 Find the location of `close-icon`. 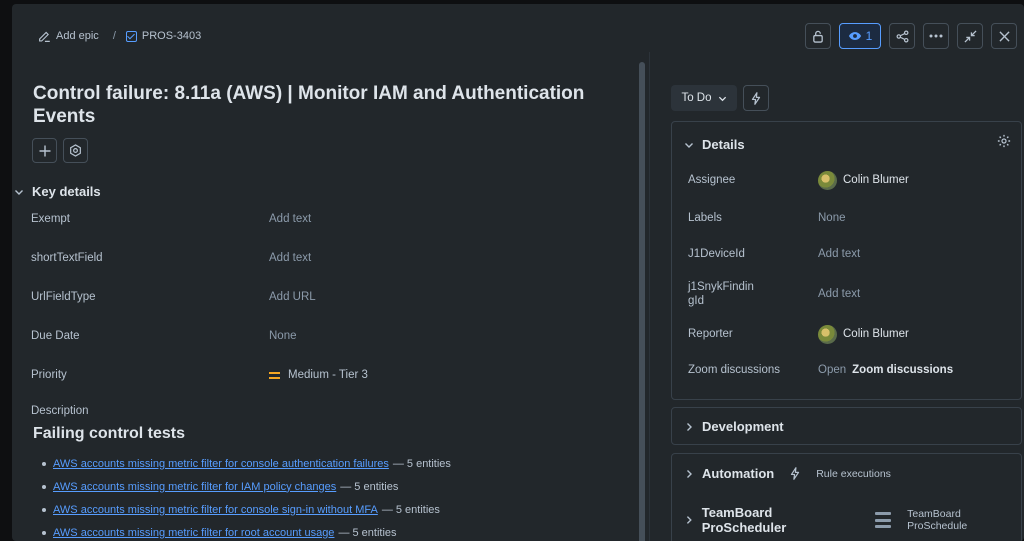

close-icon is located at coordinates (1004, 36).